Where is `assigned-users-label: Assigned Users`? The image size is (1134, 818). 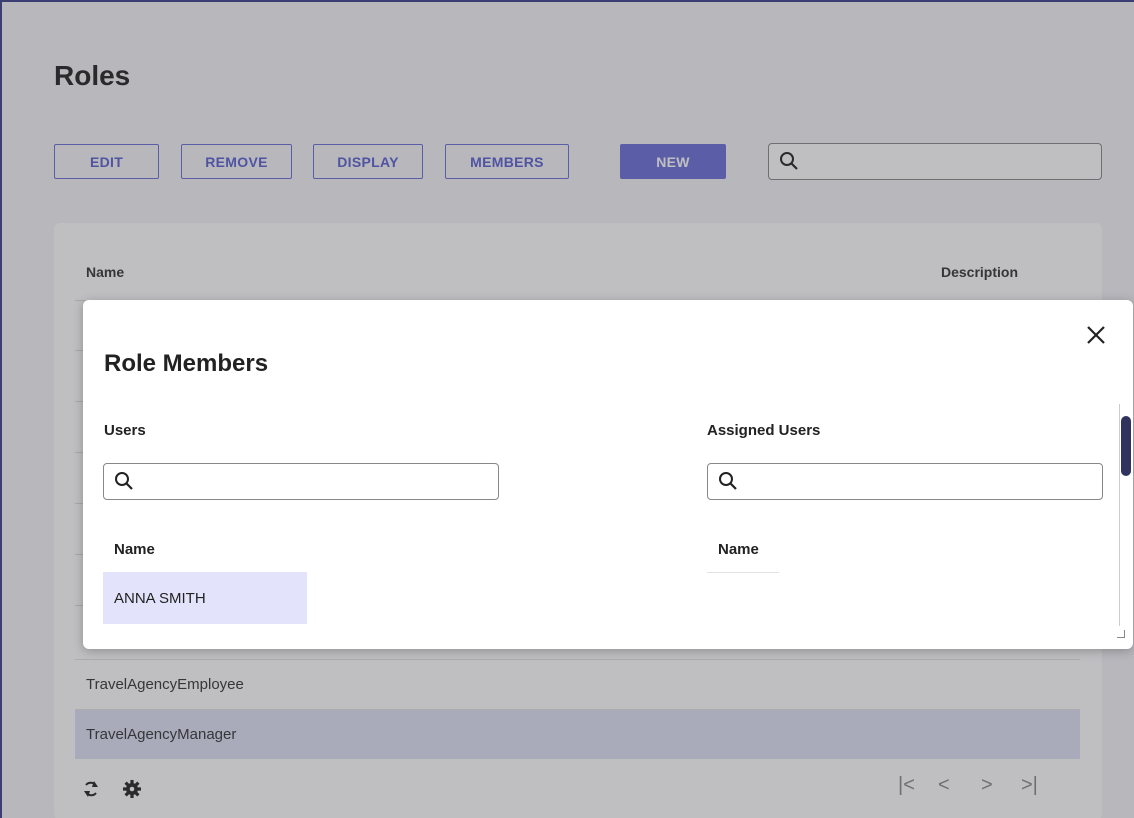 assigned-users-label: Assigned Users is located at coordinates (764, 430).